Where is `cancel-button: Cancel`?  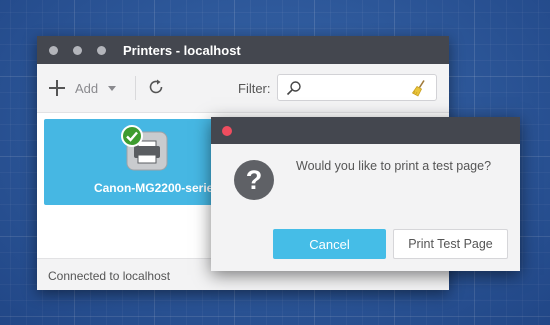
cancel-button: Cancel is located at coordinates (329, 244).